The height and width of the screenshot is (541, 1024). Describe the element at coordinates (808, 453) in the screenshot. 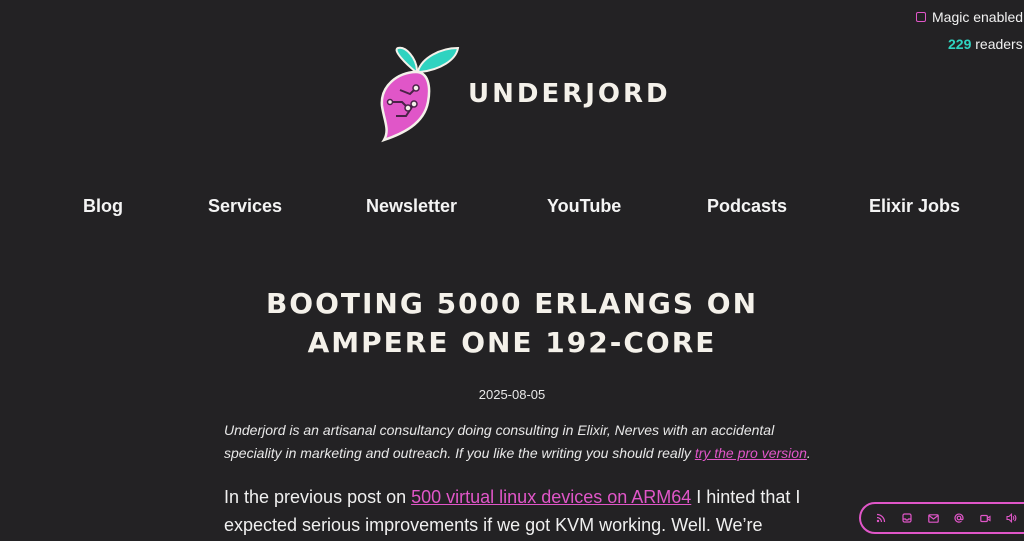

I see `intro-end: .` at that location.